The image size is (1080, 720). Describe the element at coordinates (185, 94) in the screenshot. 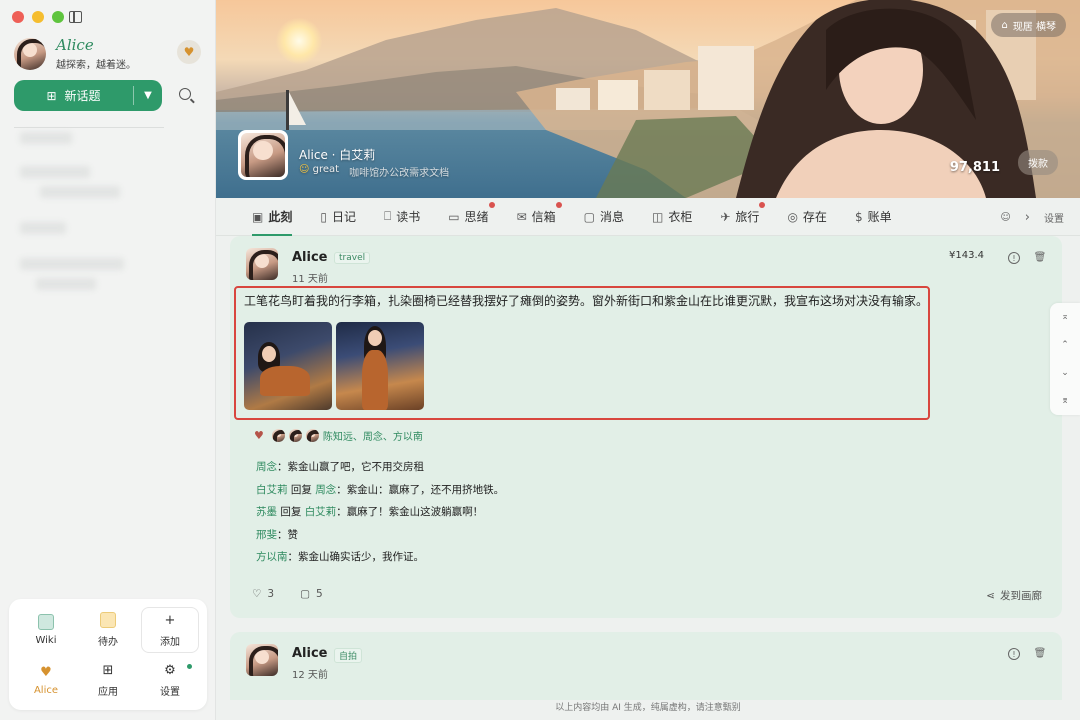

I see `search-icon` at that location.